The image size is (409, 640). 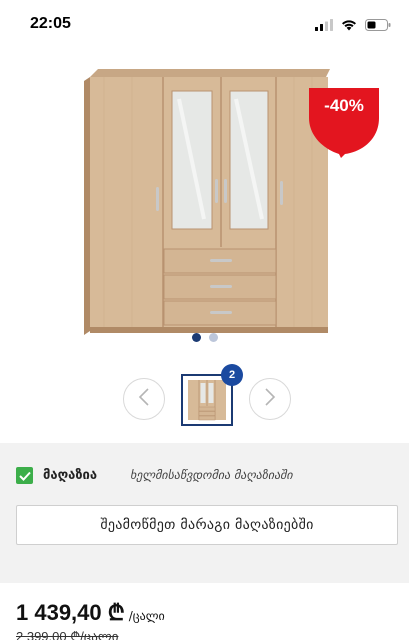 I want to click on pagination-dot, so click(x=213, y=337).